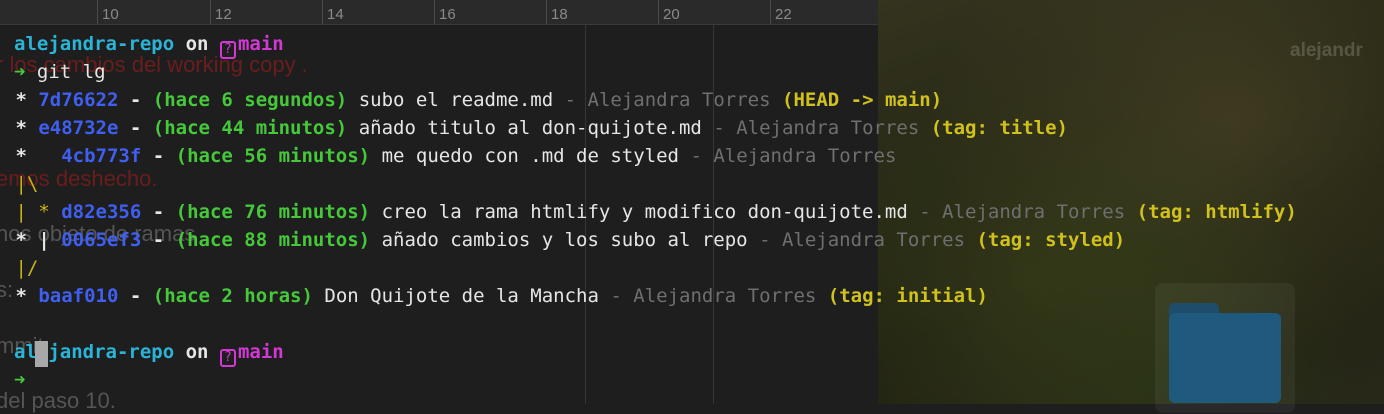 This screenshot has height=414, width=1384. Describe the element at coordinates (110, 14) in the screenshot. I see `ruler-tick: 10` at that location.